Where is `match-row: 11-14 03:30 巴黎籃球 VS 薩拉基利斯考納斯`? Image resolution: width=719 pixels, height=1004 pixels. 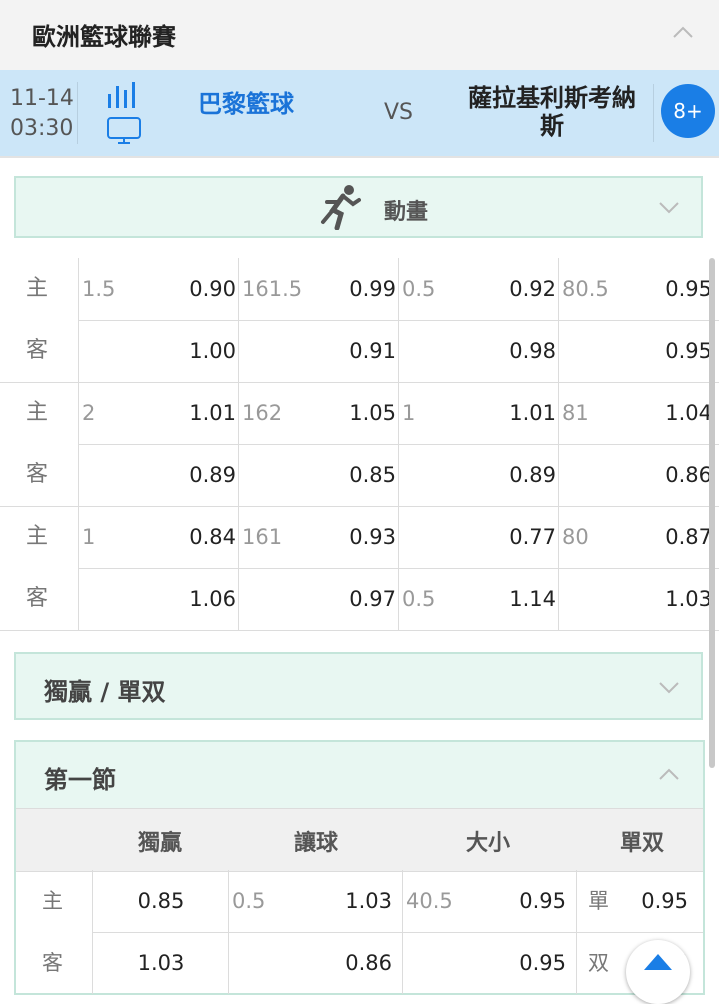
match-row: 11-14 03:30 巴黎籃球 VS 薩拉基利斯考納斯 is located at coordinates (359, 114).